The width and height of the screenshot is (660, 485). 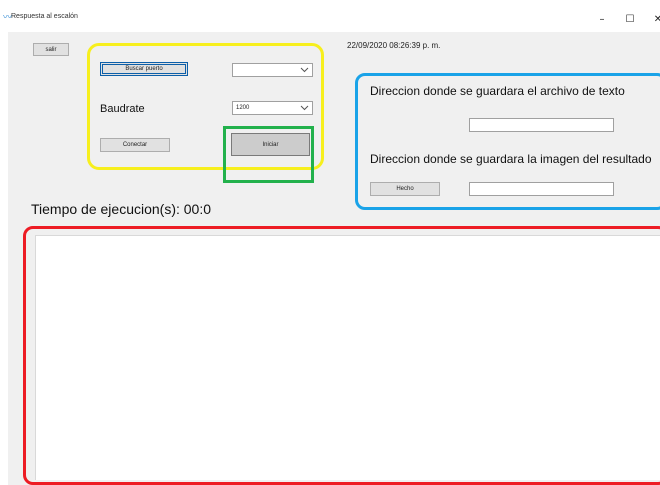 What do you see at coordinates (122, 109) in the screenshot?
I see `baudrate-label: Baudrate` at bounding box center [122, 109].